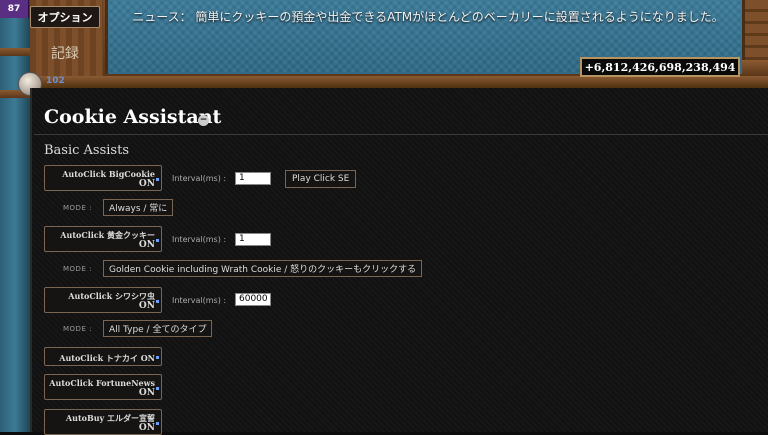 This screenshot has height=435, width=768. I want to click on mode-select: Always / 常に, so click(138, 207).